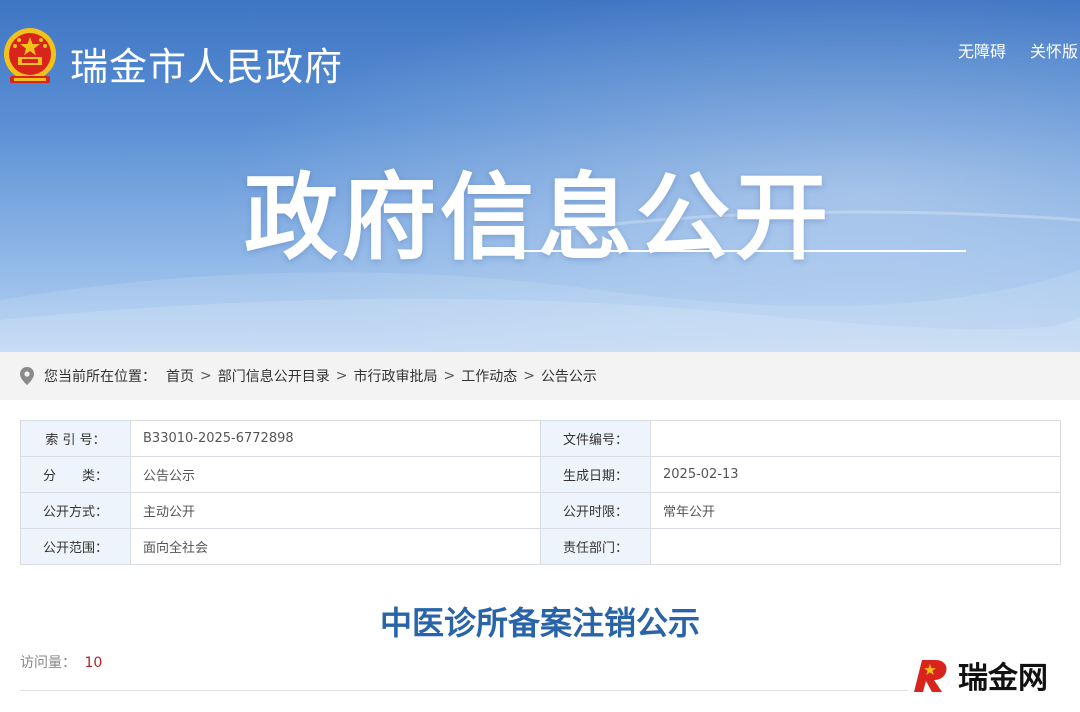 The height and width of the screenshot is (712, 1080). Describe the element at coordinates (274, 376) in the screenshot. I see `breadcrumb-directory: 部门信息公开目录` at that location.